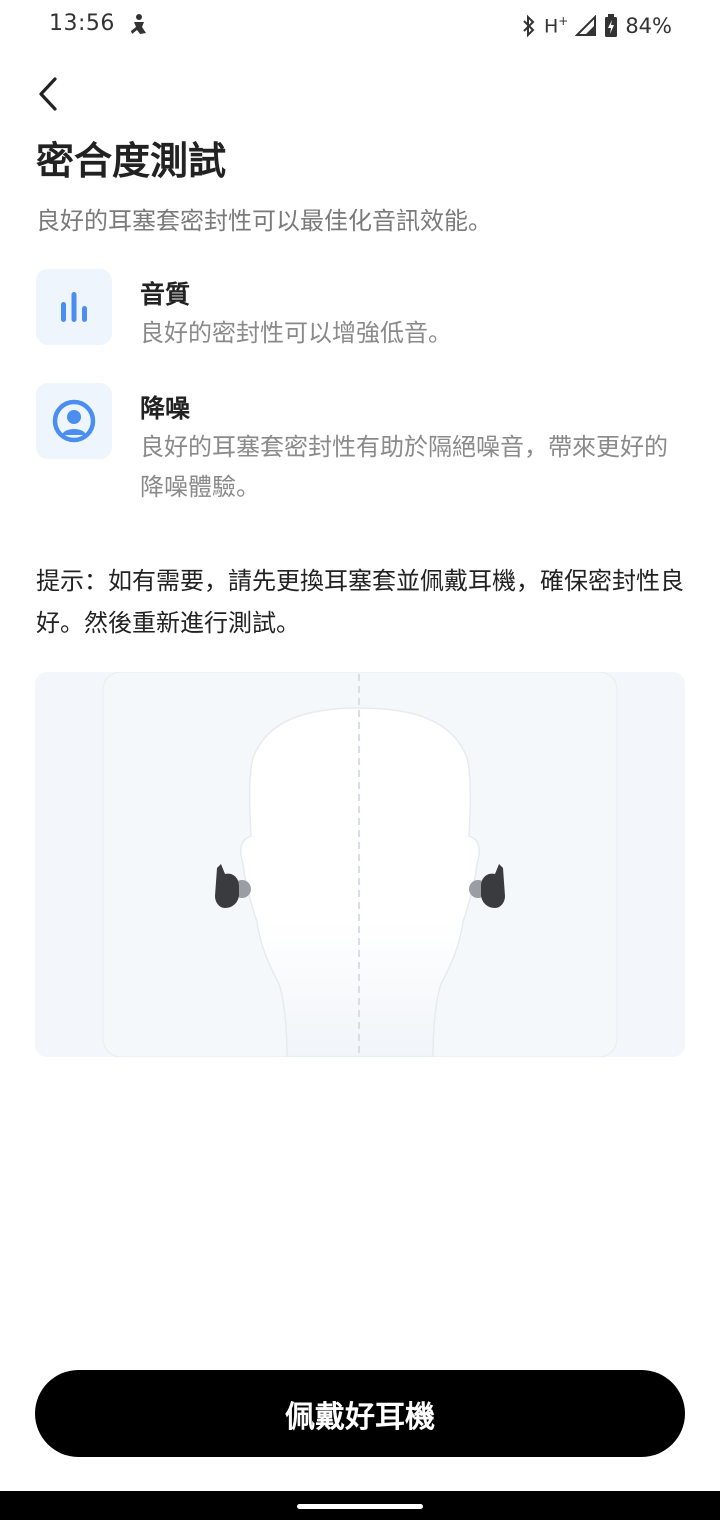 This screenshot has height=1520, width=720. Describe the element at coordinates (529, 26) in the screenshot. I see `bluetooth-icon` at that location.